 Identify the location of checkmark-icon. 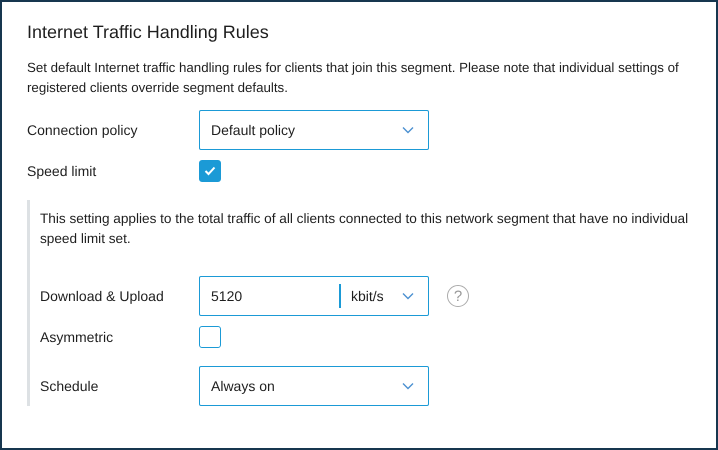
(210, 171).